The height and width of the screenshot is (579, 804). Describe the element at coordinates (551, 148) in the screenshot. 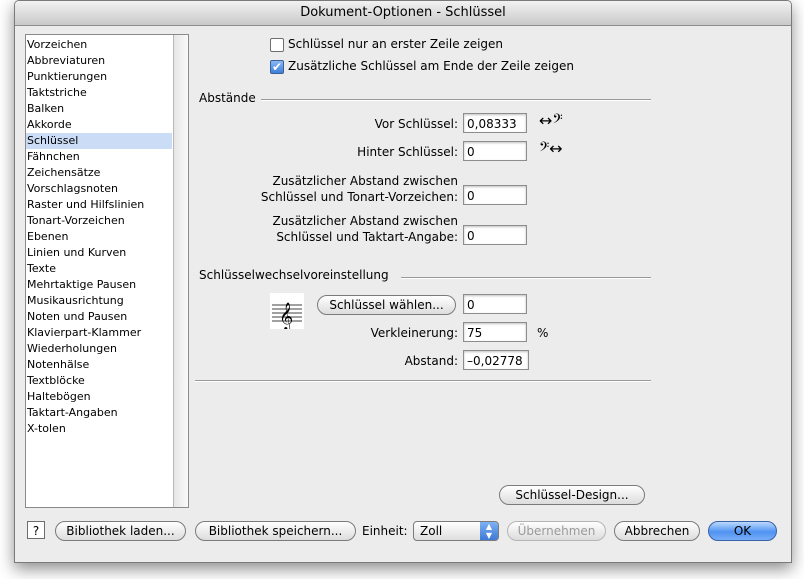

I see `bass-clef-arrow-icon: 𝄢↔` at that location.